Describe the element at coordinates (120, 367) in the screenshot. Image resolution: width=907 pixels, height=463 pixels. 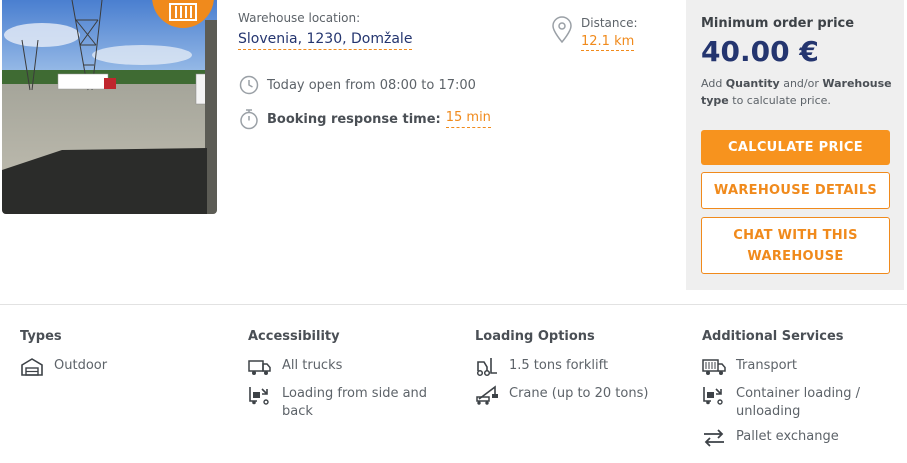
I see `feature-item: Outdoor` at that location.